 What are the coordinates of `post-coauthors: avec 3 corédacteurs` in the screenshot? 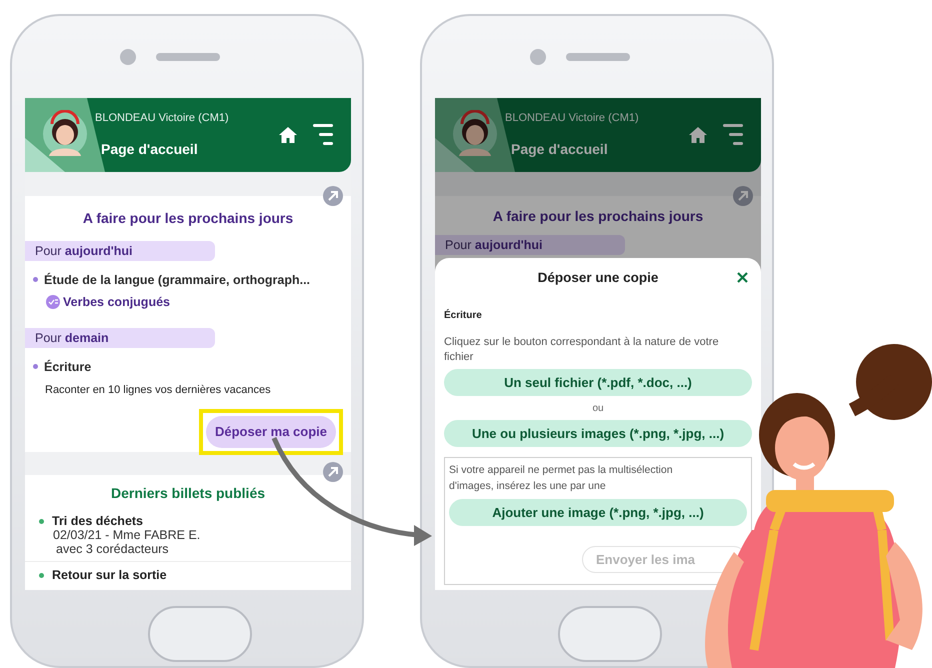 It's located at (112, 549).